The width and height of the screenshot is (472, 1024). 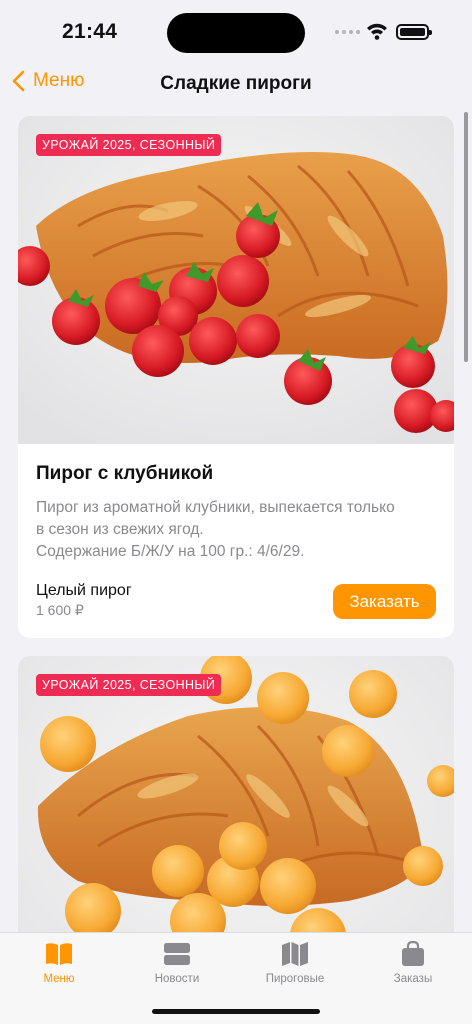 I want to click on order-button: Заказать, so click(x=384, y=601).